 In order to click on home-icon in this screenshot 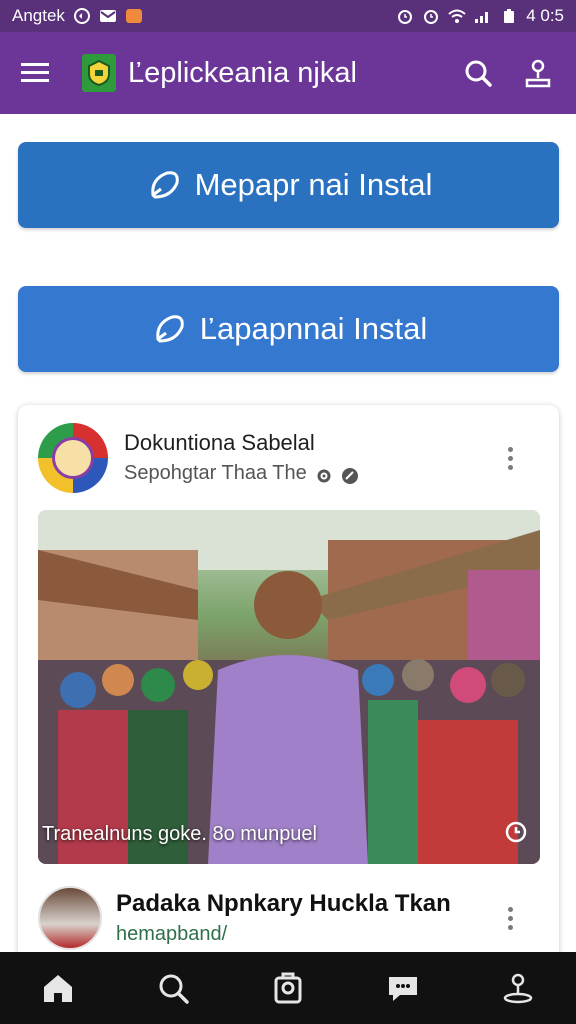, I will do `click(57, 988)`.